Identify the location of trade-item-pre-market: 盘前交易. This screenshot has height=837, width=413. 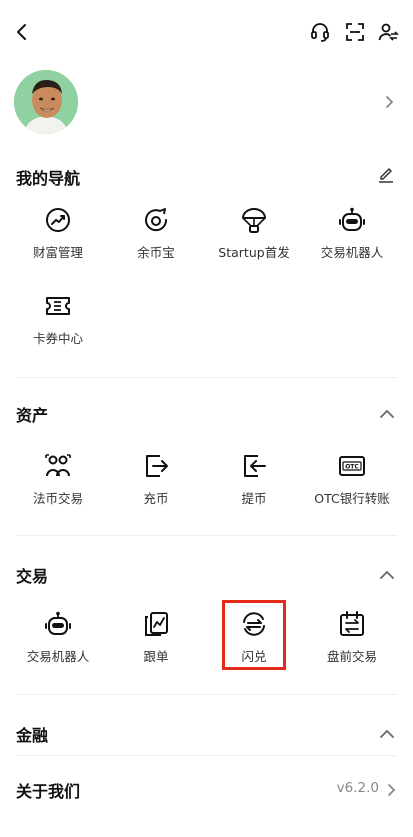
(352, 640).